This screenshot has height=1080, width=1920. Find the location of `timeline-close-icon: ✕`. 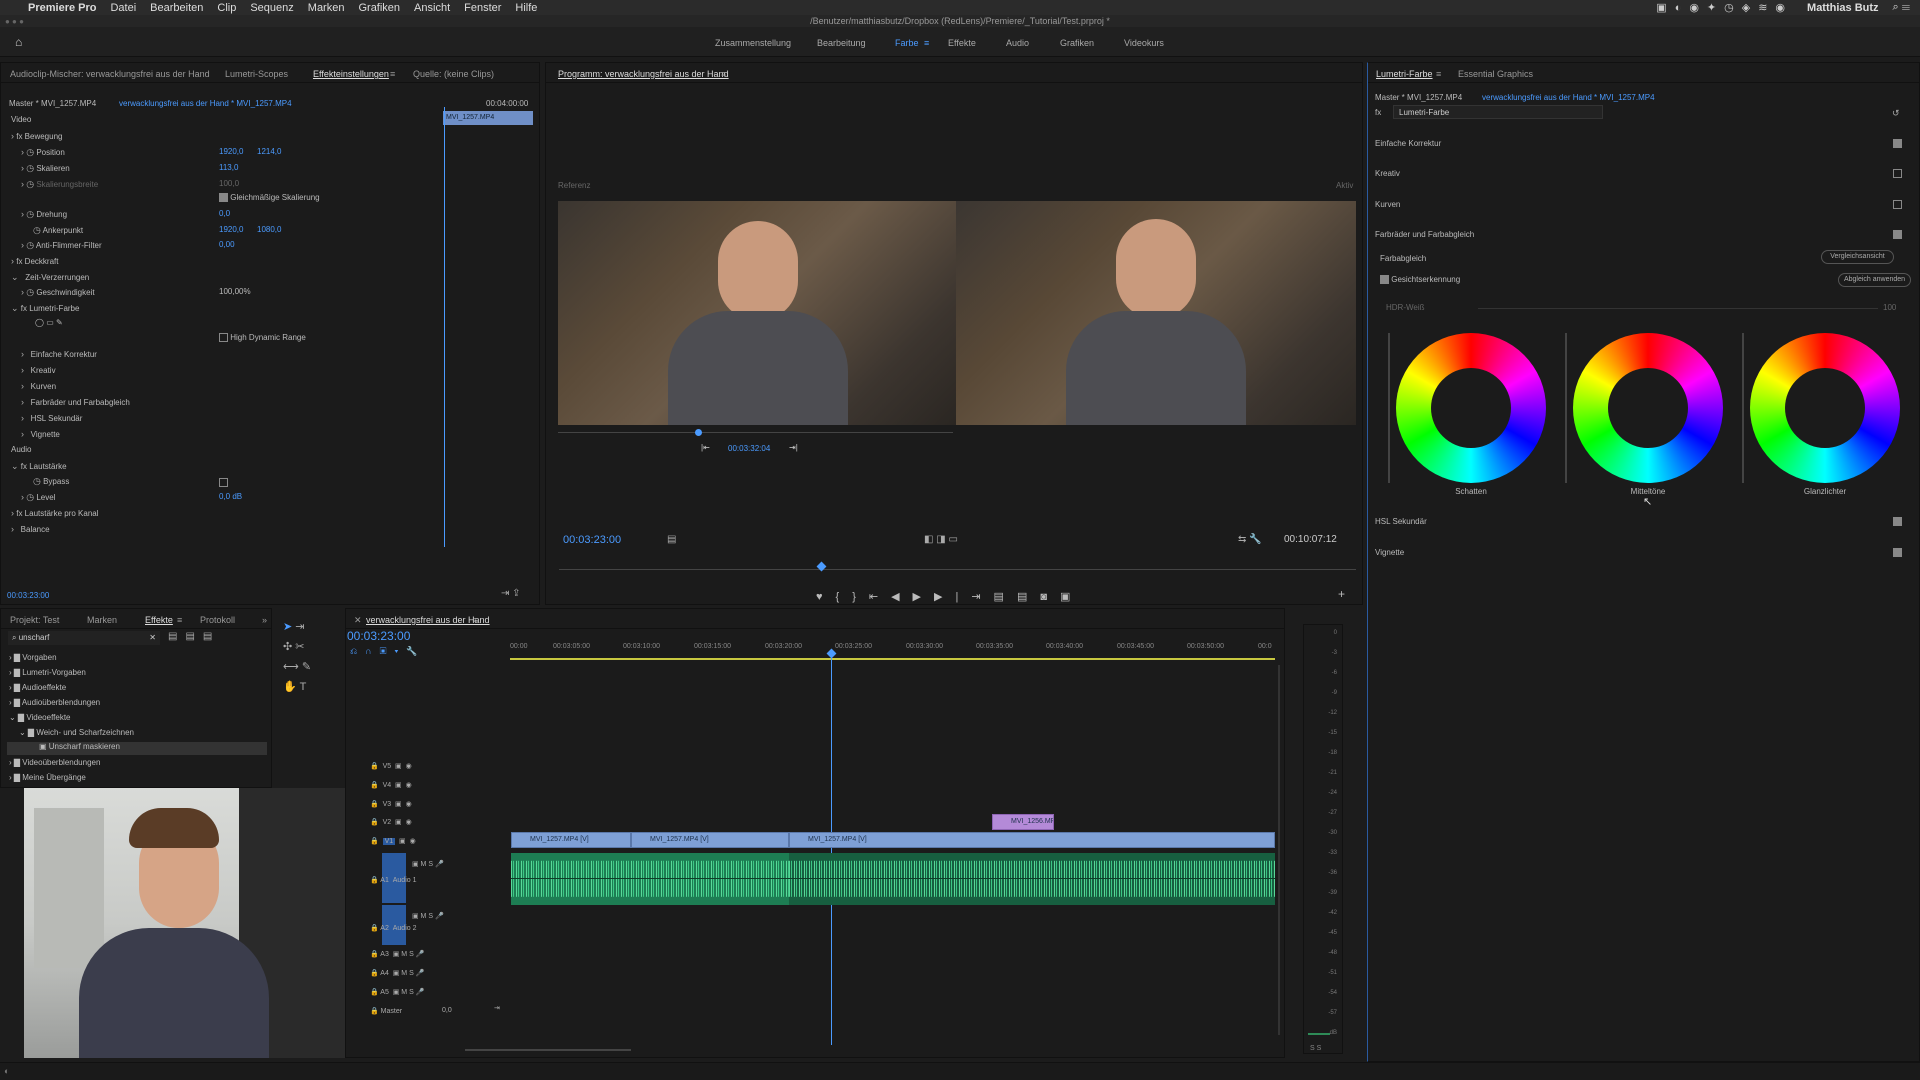

timeline-close-icon: ✕ is located at coordinates (358, 620).